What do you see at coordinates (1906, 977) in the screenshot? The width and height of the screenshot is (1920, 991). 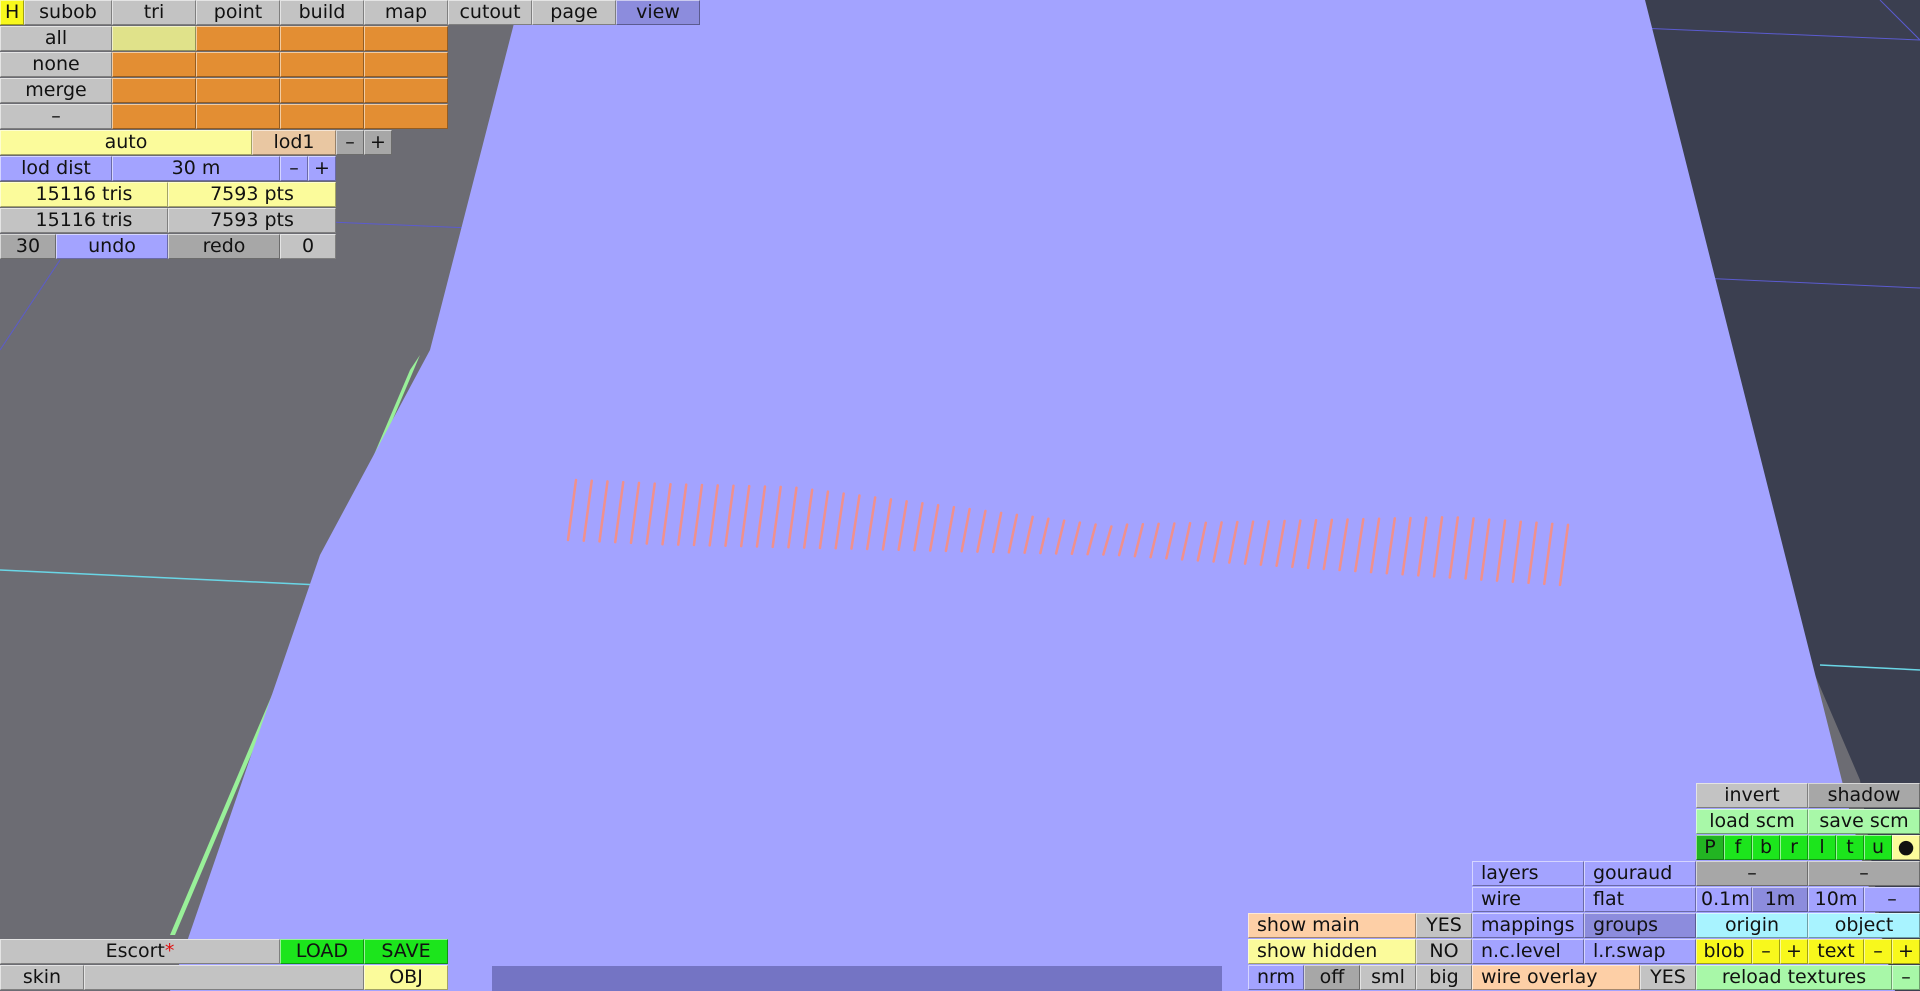 I see `reload-minus-button: –` at bounding box center [1906, 977].